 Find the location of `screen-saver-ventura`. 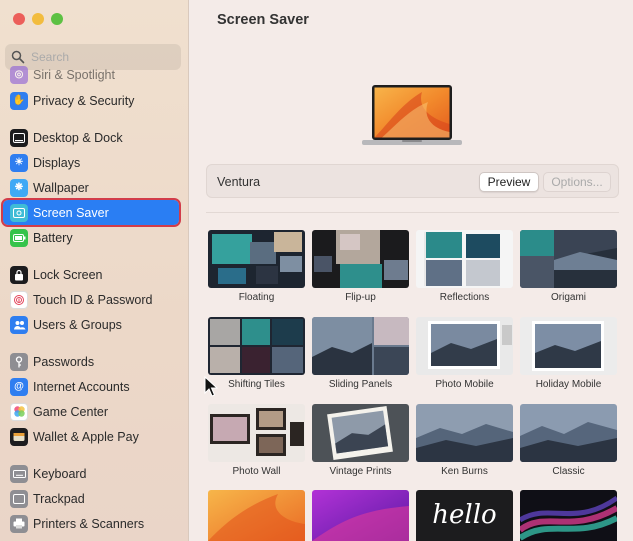

screen-saver-ventura is located at coordinates (256, 515).